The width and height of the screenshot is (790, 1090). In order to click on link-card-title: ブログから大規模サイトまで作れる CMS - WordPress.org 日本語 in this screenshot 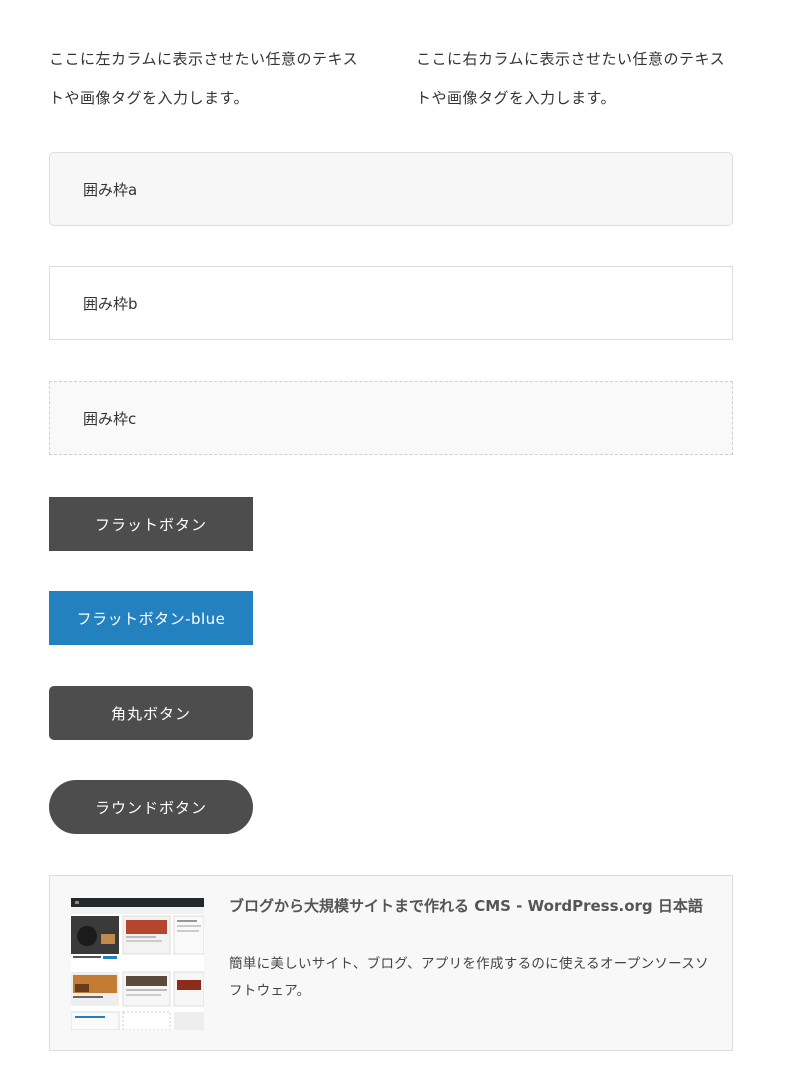, I will do `click(469, 906)`.